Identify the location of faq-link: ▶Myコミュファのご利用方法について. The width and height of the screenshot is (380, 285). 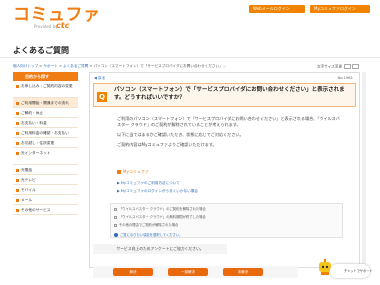
(148, 183).